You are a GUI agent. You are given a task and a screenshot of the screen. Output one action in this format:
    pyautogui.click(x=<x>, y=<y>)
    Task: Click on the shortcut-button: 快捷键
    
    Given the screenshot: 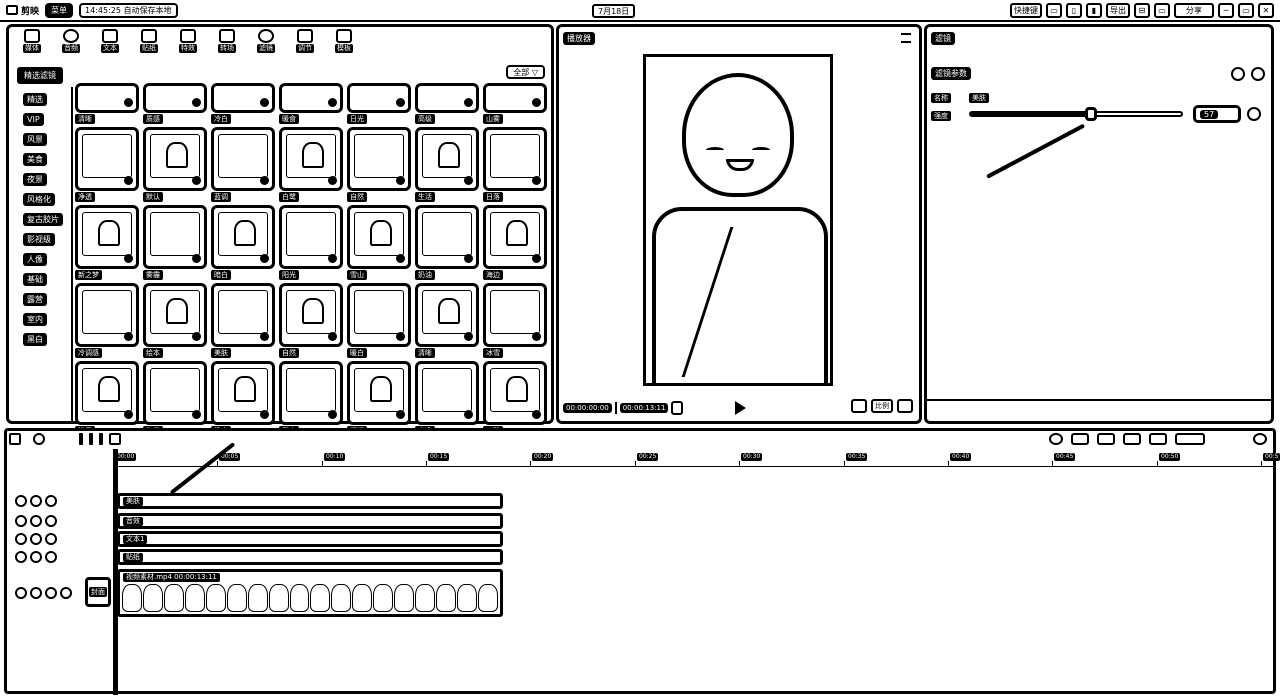 What is the action you would take?
    pyautogui.click(x=1026, y=10)
    